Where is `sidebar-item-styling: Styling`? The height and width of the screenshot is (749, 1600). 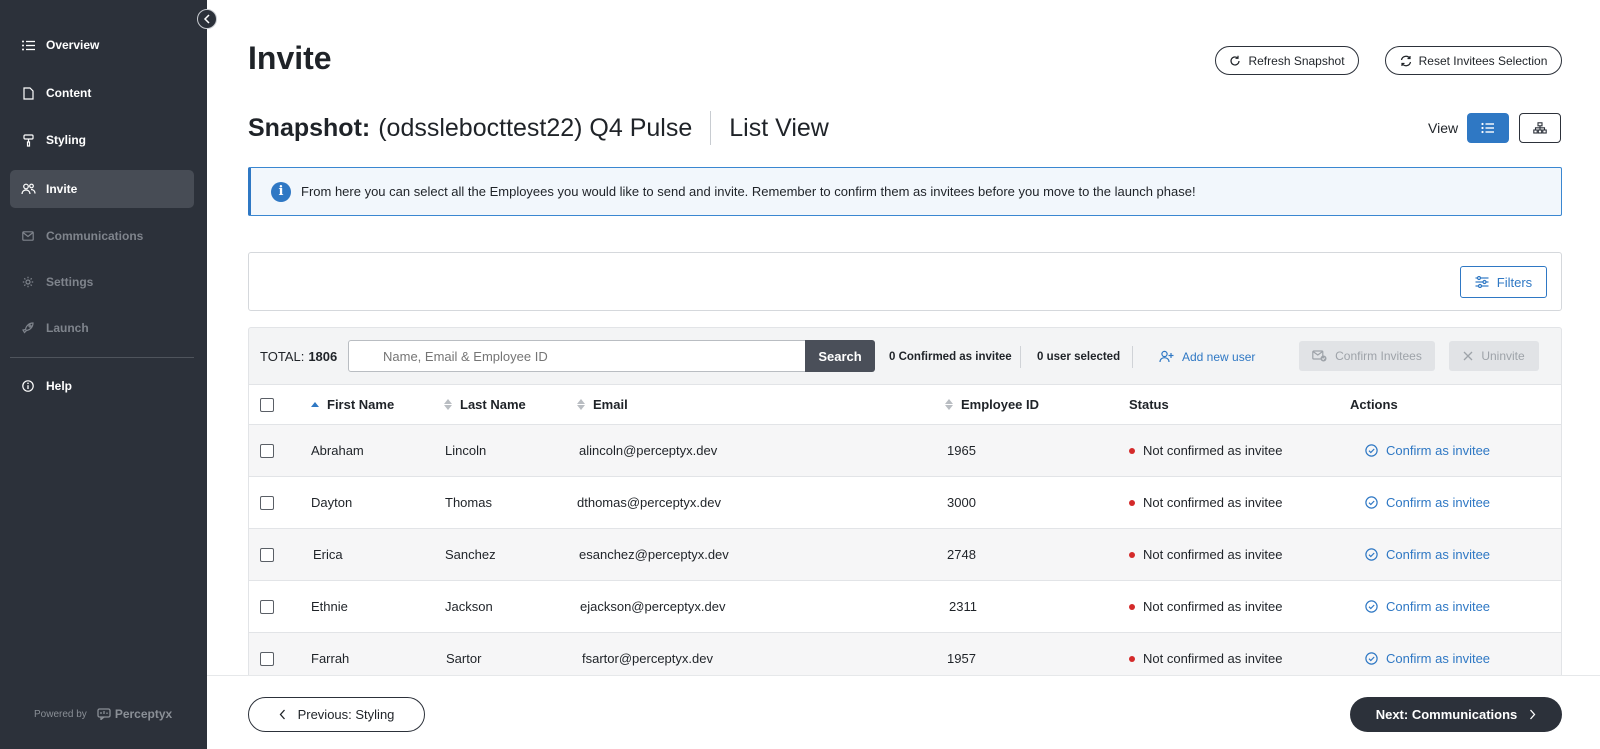 sidebar-item-styling: Styling is located at coordinates (102, 140).